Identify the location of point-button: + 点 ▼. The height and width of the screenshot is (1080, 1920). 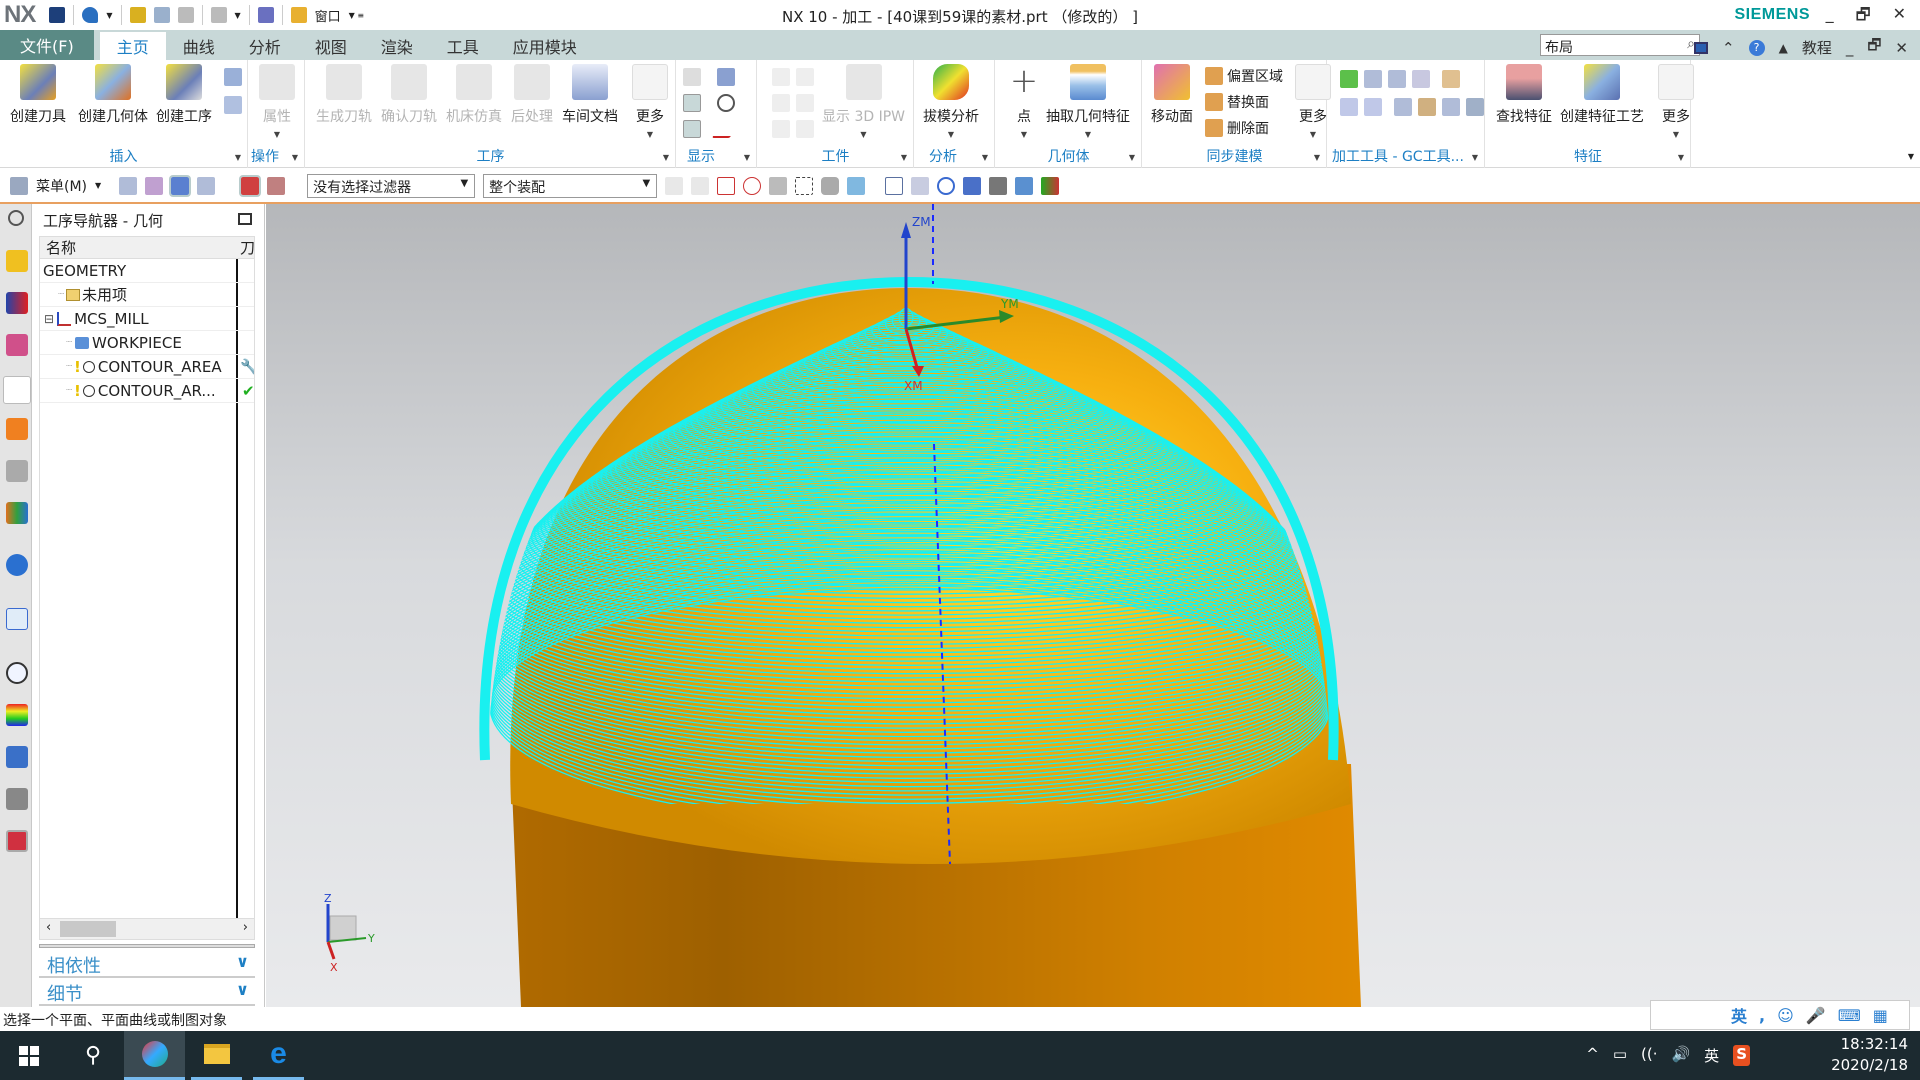
(1024, 101).